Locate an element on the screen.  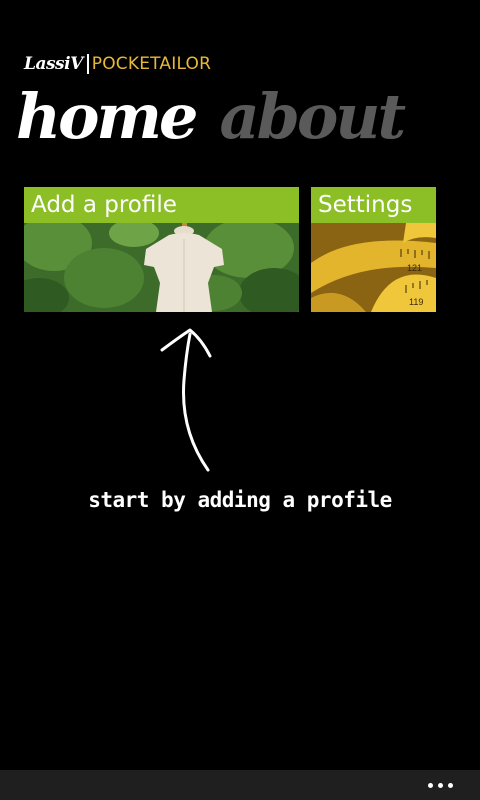
add-profile-tile: Add a profile is located at coordinates (161, 249).